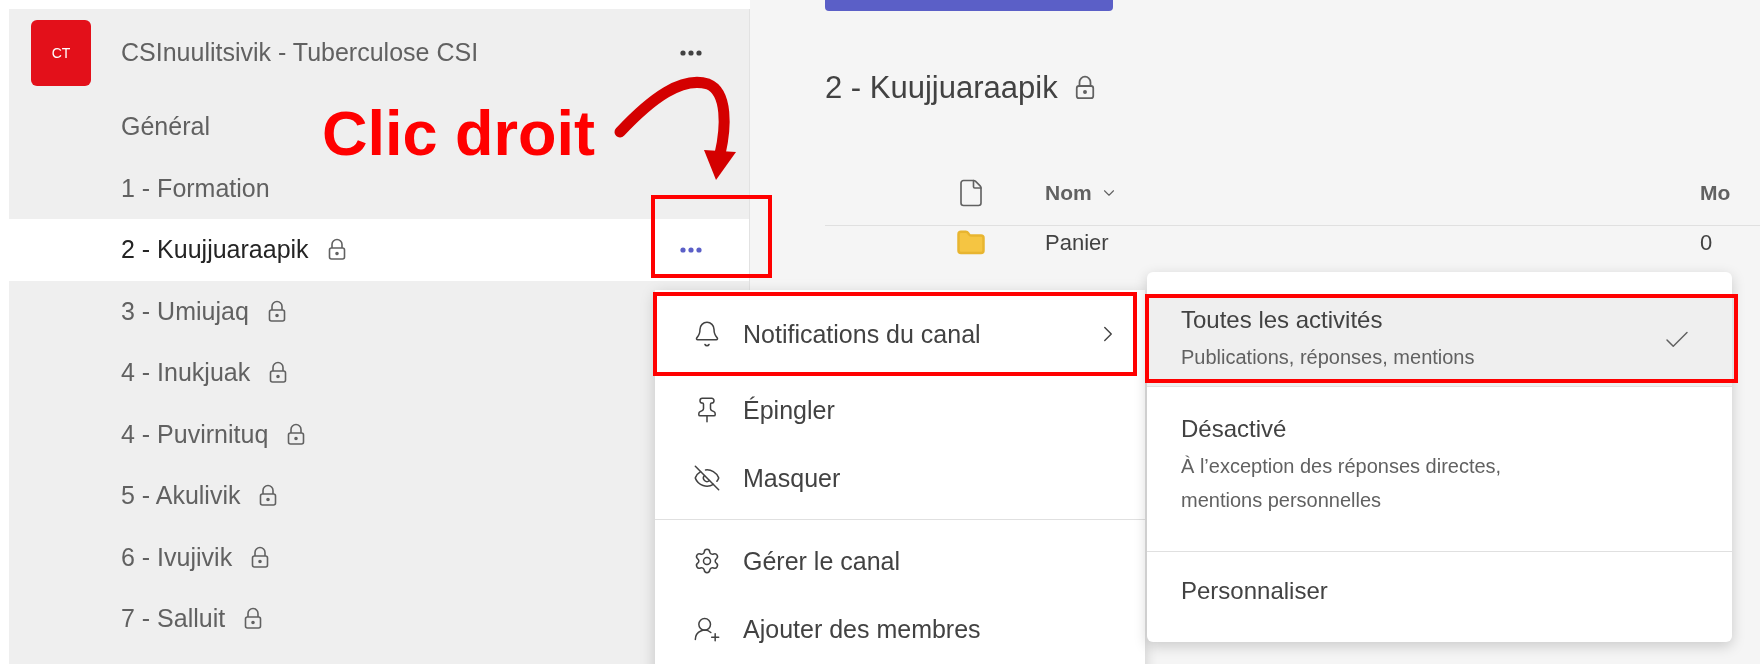  Describe the element at coordinates (941, 88) in the screenshot. I see `channel-title: 2 - Kuujjuaraapik` at that location.